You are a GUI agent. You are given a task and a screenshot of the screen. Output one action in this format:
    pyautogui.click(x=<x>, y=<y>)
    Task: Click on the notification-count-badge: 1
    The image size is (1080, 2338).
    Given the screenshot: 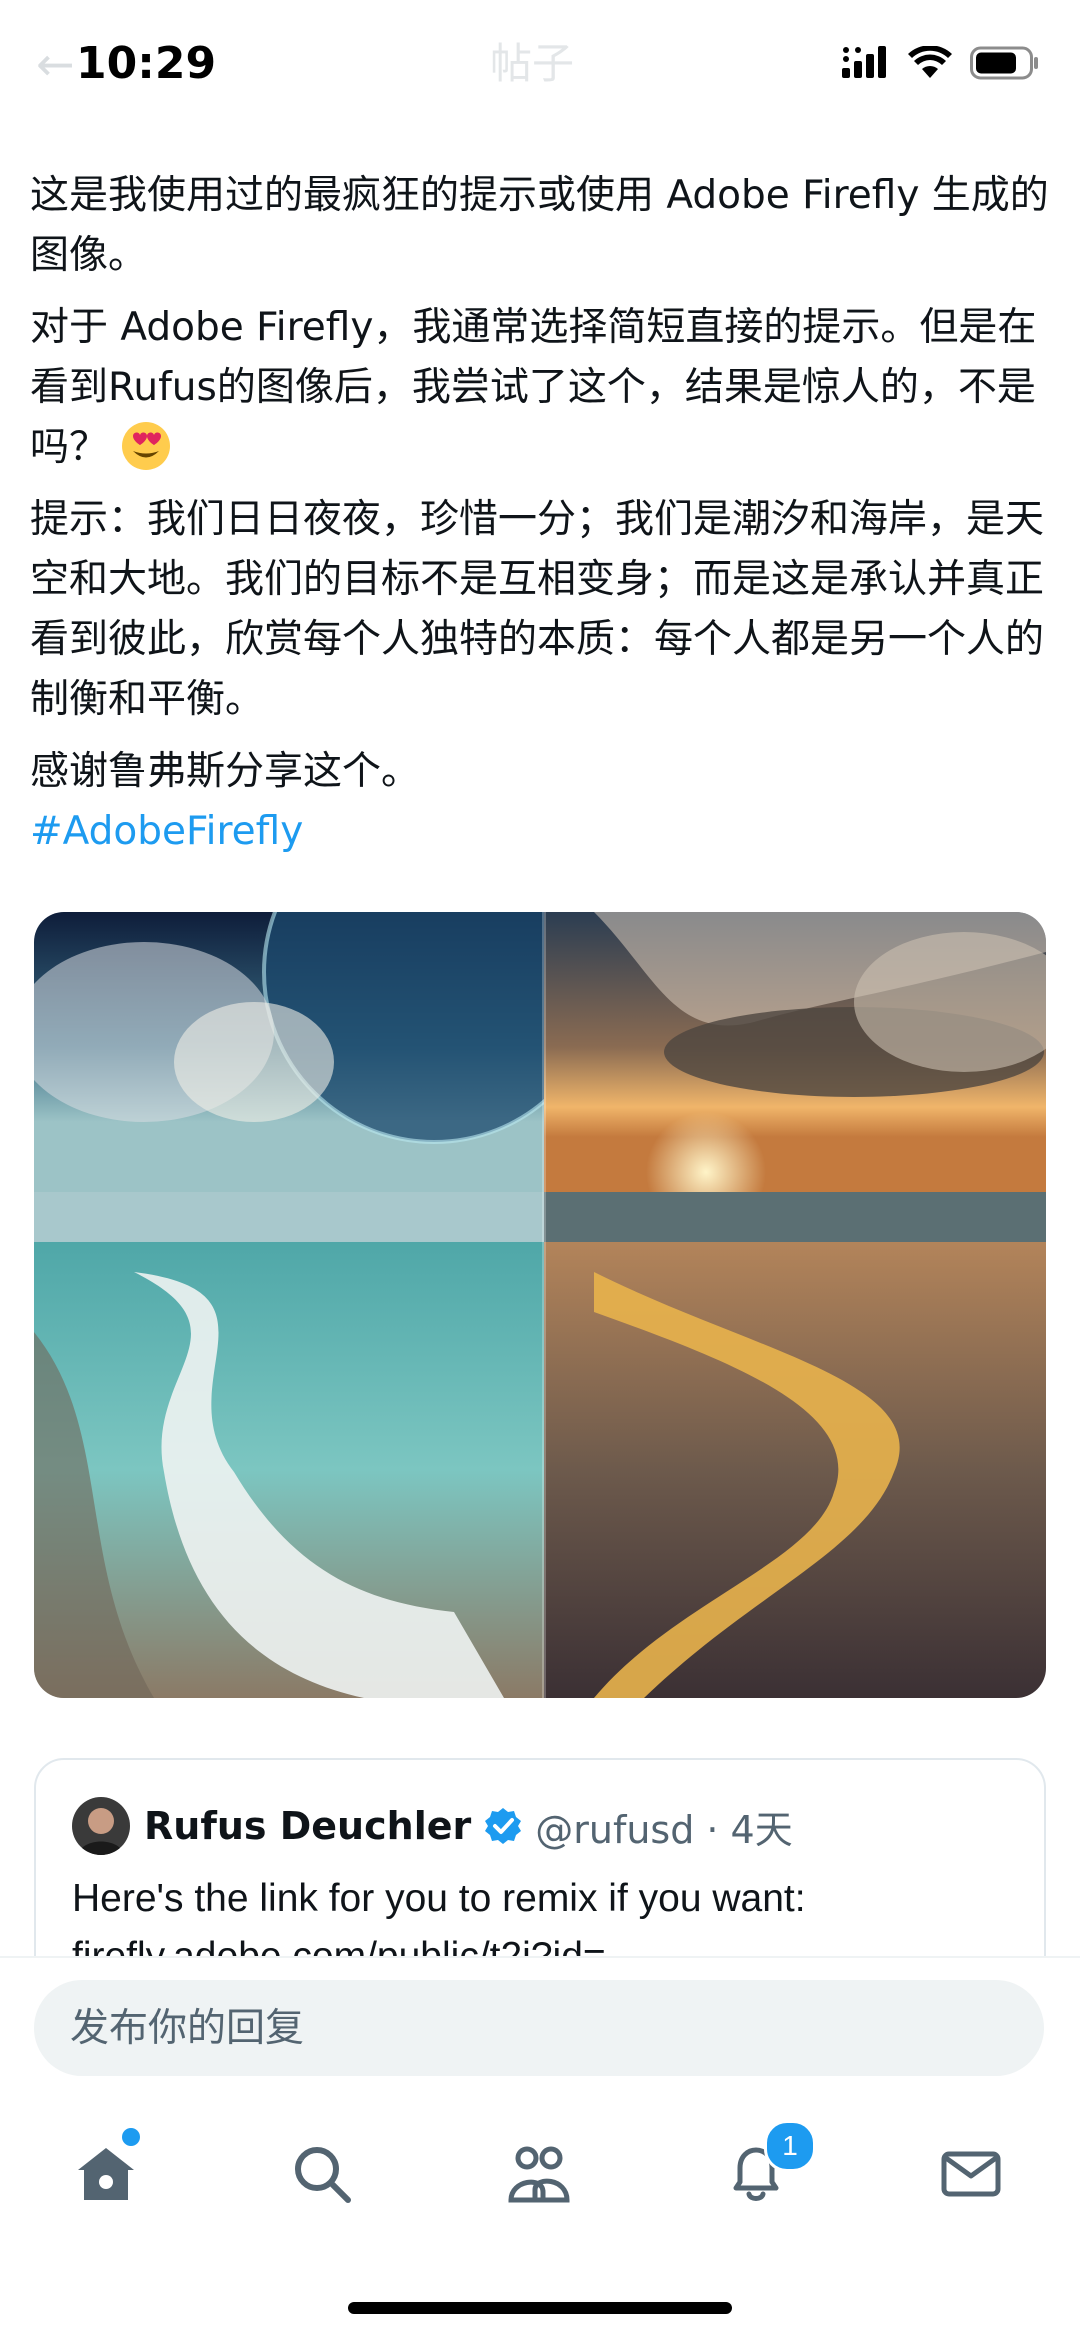 What is the action you would take?
    pyautogui.click(x=790, y=2146)
    